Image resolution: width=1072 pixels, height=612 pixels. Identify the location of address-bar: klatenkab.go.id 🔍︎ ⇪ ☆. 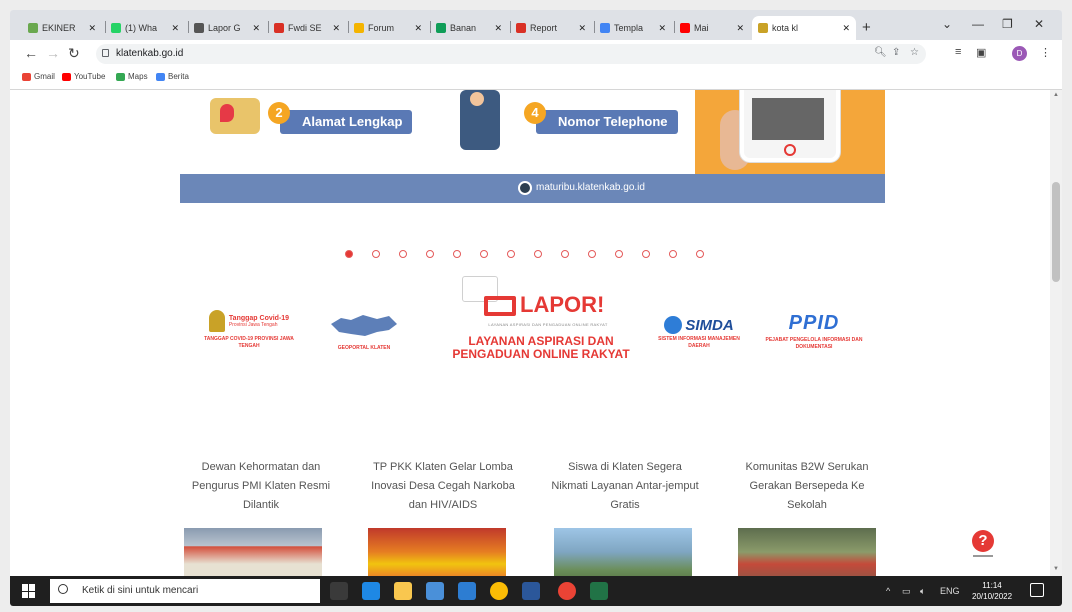
(511, 54).